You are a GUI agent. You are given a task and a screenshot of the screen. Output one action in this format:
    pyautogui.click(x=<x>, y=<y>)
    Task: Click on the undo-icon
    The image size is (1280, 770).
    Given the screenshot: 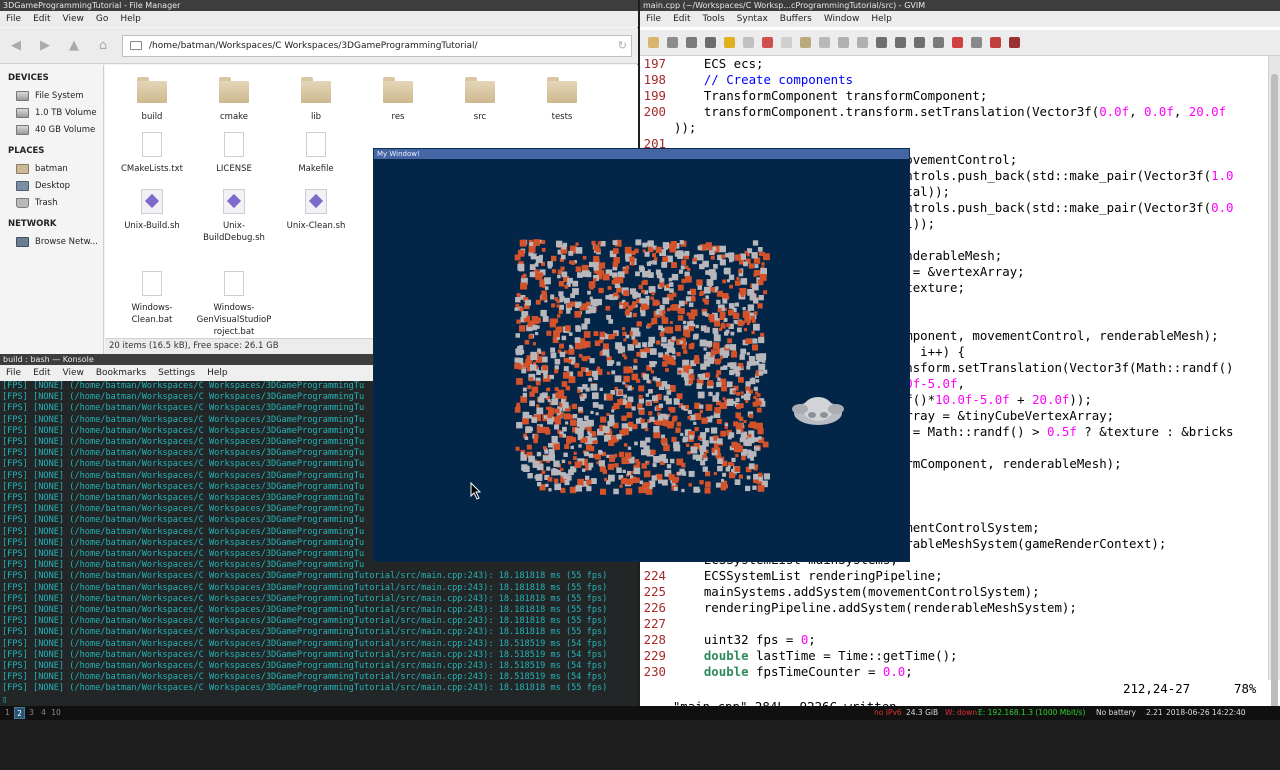 What is the action you would take?
    pyautogui.click(x=729, y=42)
    